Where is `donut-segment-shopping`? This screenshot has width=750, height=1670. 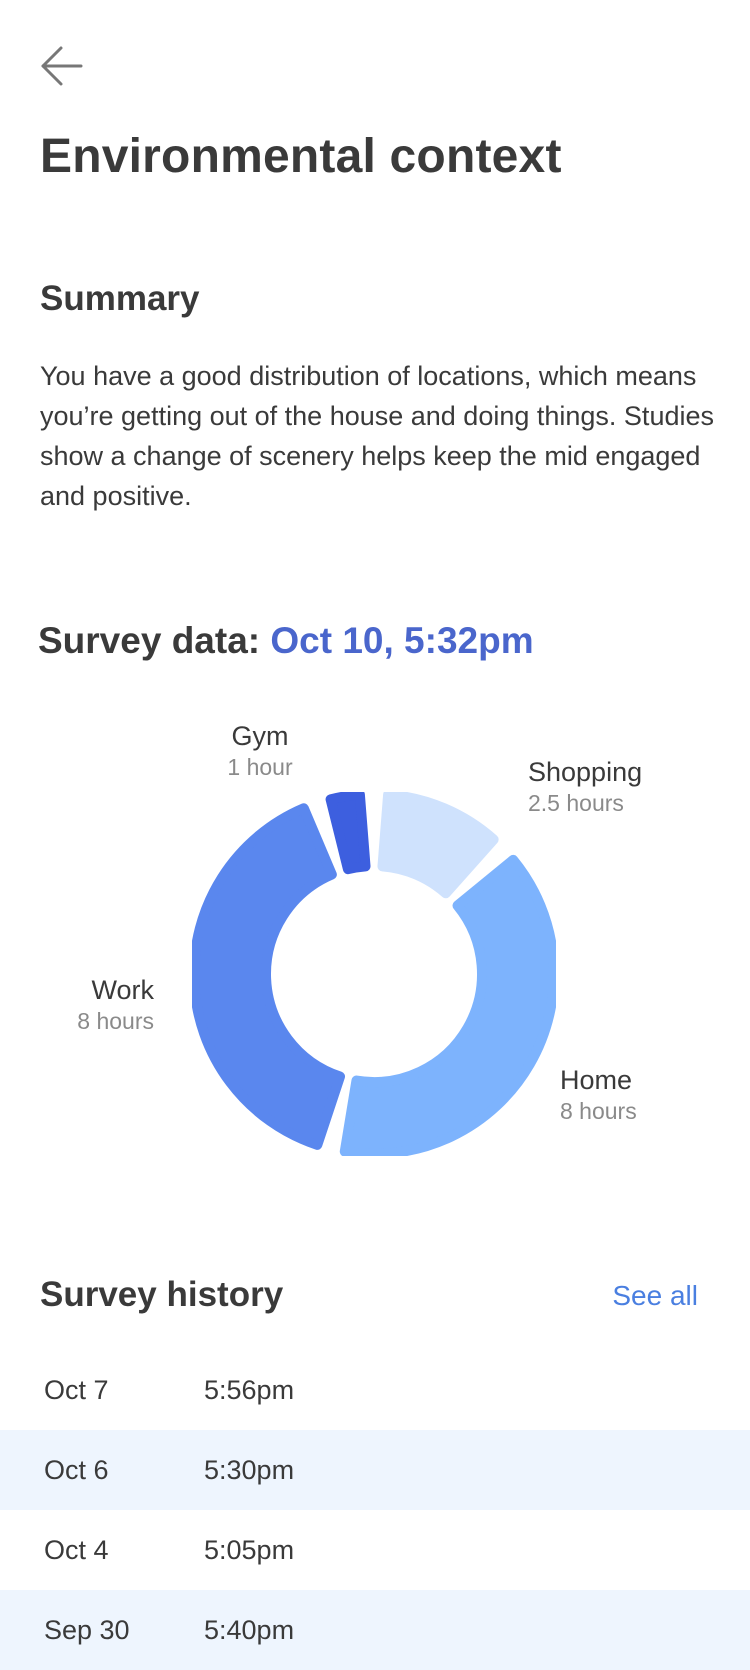
donut-segment-shopping is located at coordinates (438, 845).